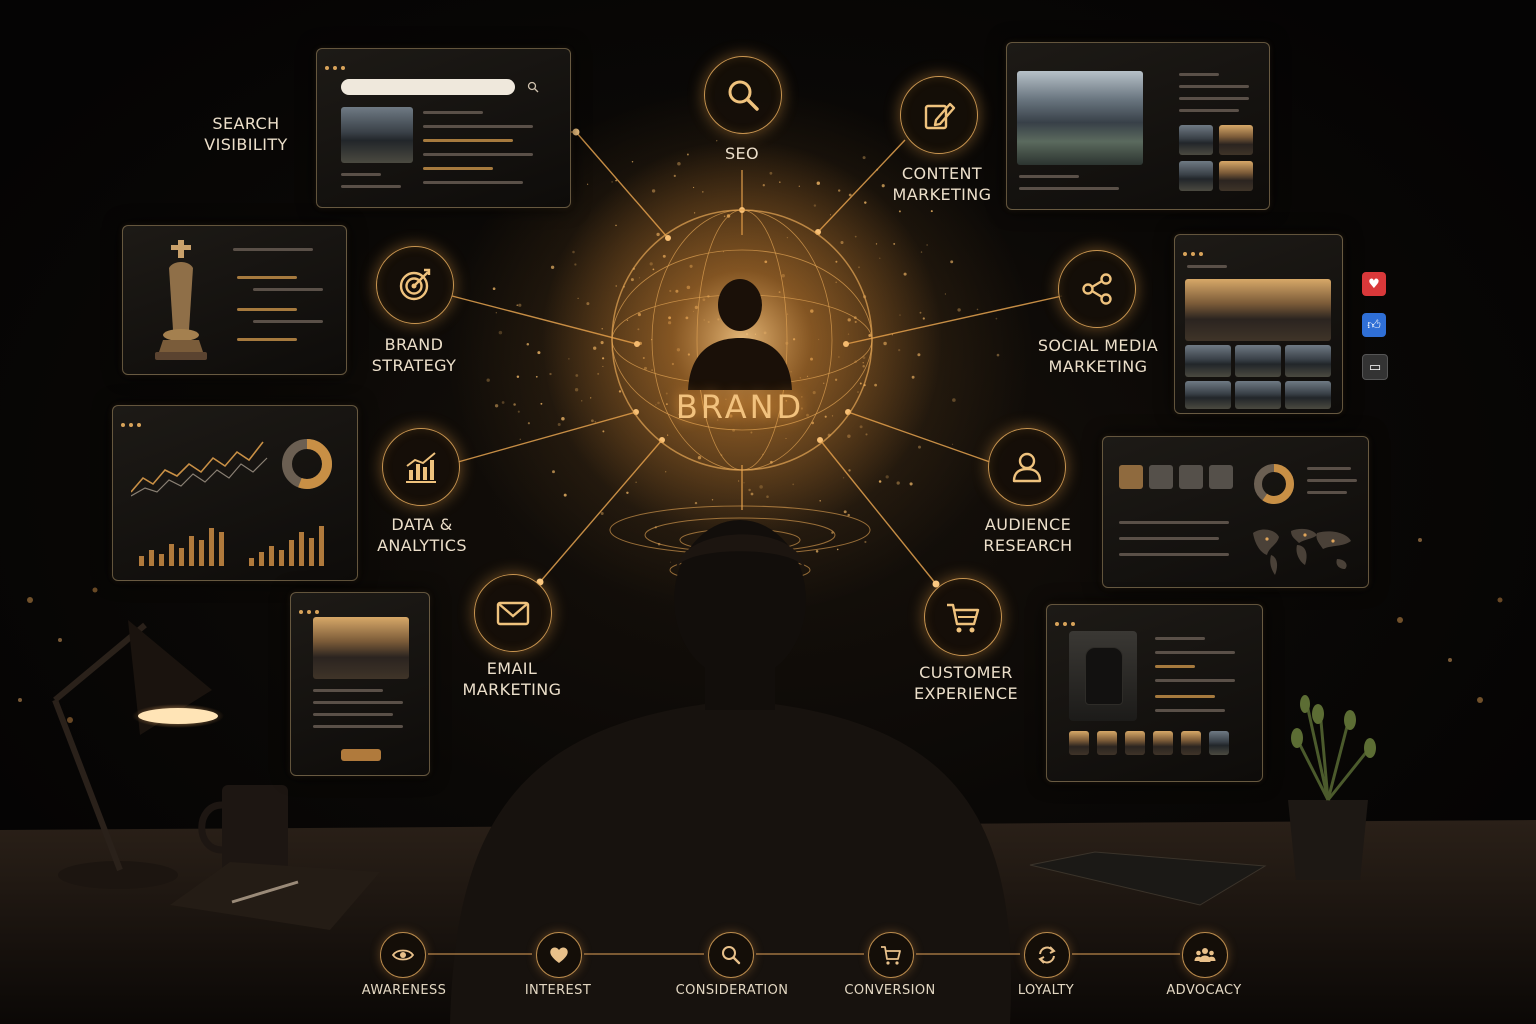 This screenshot has height=1024, width=1536. What do you see at coordinates (513, 613) in the screenshot?
I see `email-marketing-node` at bounding box center [513, 613].